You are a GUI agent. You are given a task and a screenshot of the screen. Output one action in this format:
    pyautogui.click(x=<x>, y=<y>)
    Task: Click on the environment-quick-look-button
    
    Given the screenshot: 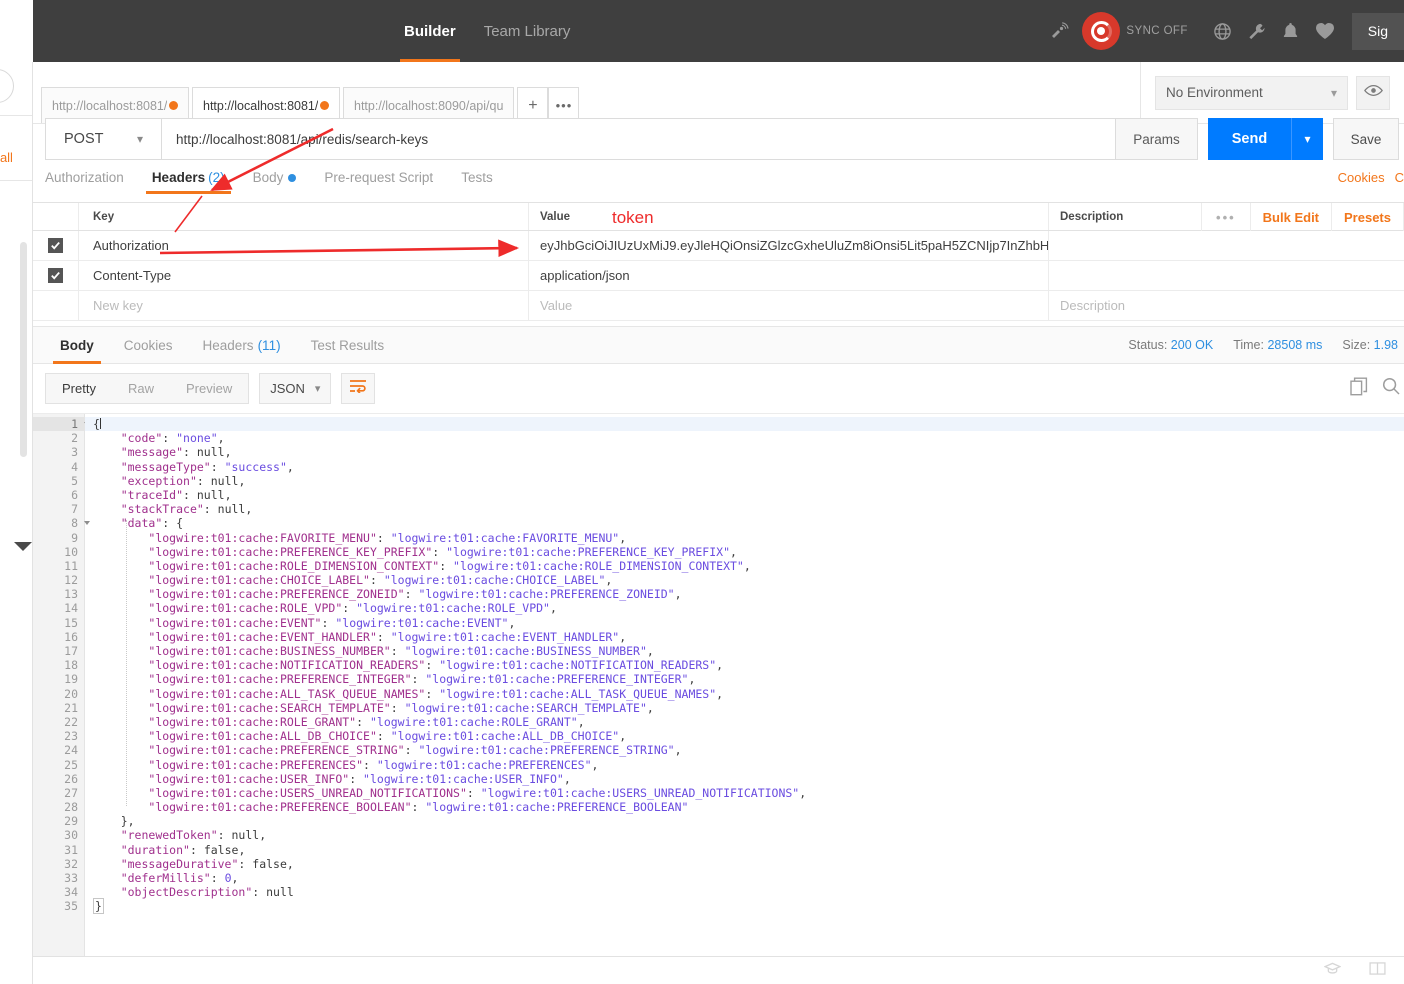 What is the action you would take?
    pyautogui.click(x=1373, y=92)
    